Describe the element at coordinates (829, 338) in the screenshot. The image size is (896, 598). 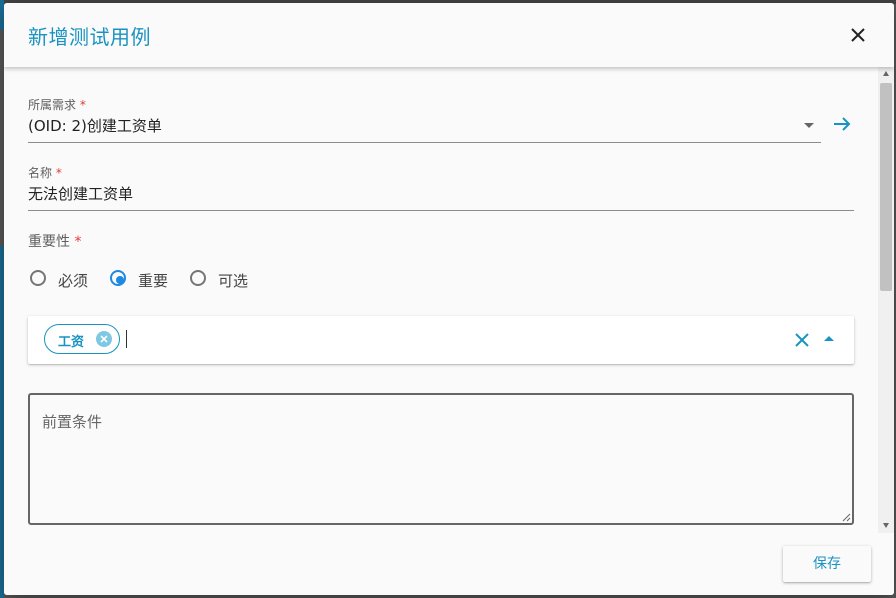
I see `arrow-drop-up-icon` at that location.